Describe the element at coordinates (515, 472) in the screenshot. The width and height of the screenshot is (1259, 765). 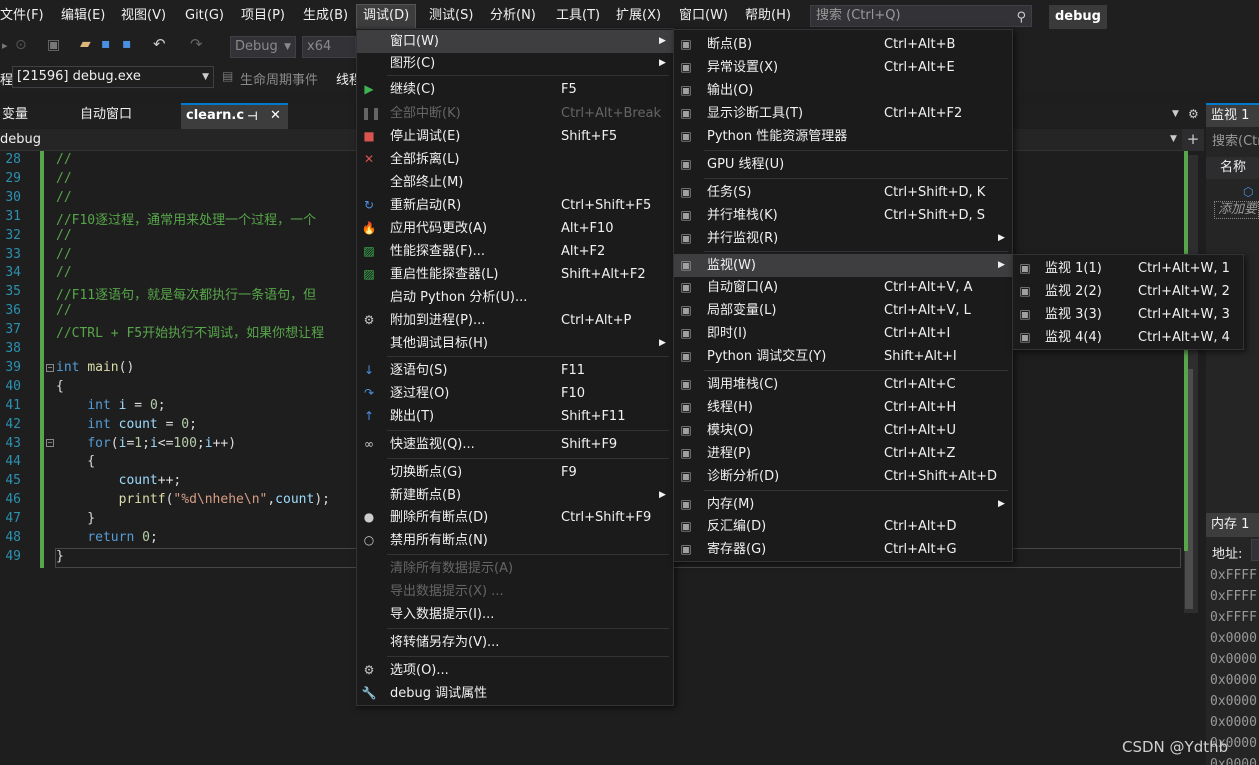
I see `debug-menu-item: 切换断点(G) F9` at that location.